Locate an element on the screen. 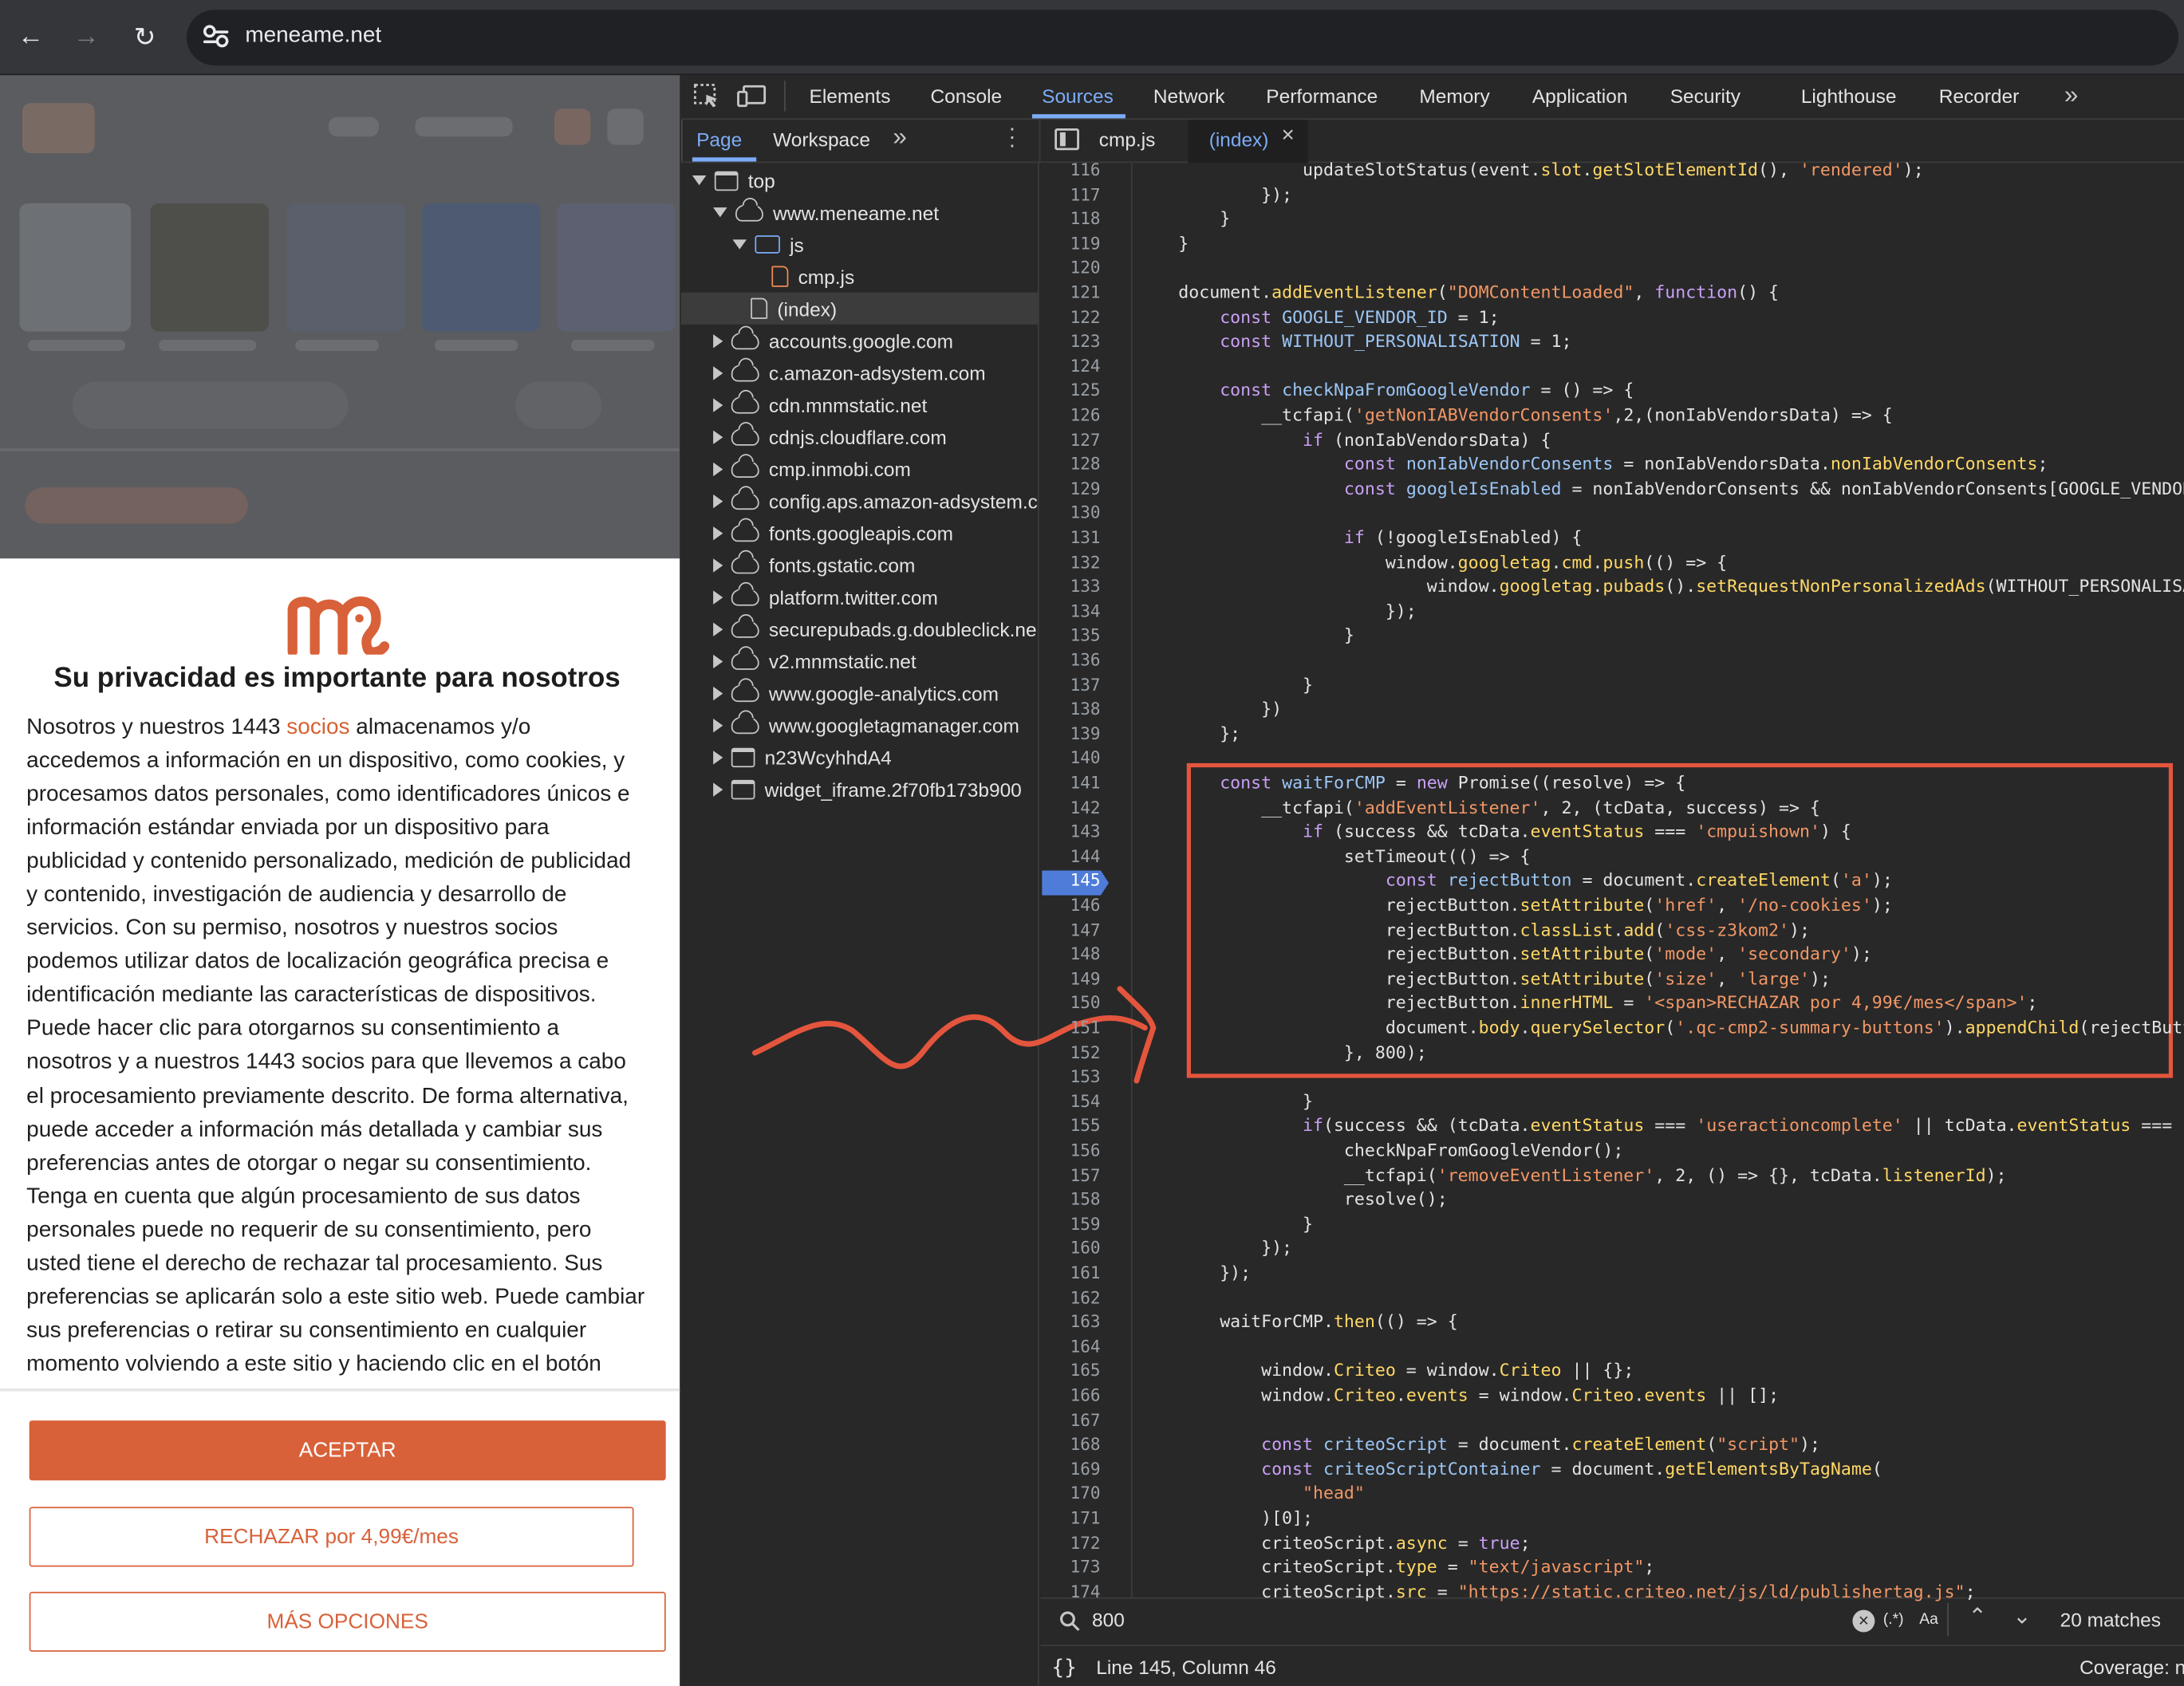  line-number: 145 is located at coordinates (1070, 881).